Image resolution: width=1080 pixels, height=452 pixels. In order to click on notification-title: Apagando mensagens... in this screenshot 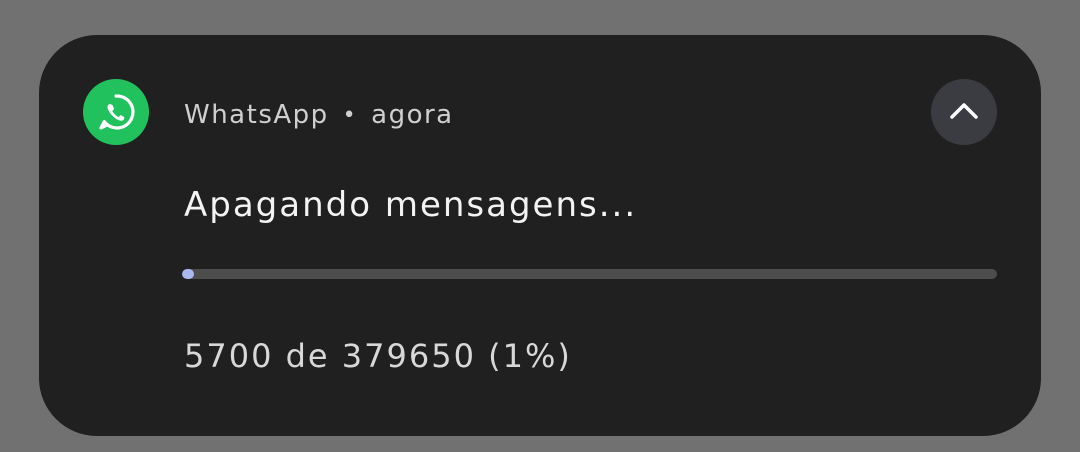, I will do `click(411, 205)`.